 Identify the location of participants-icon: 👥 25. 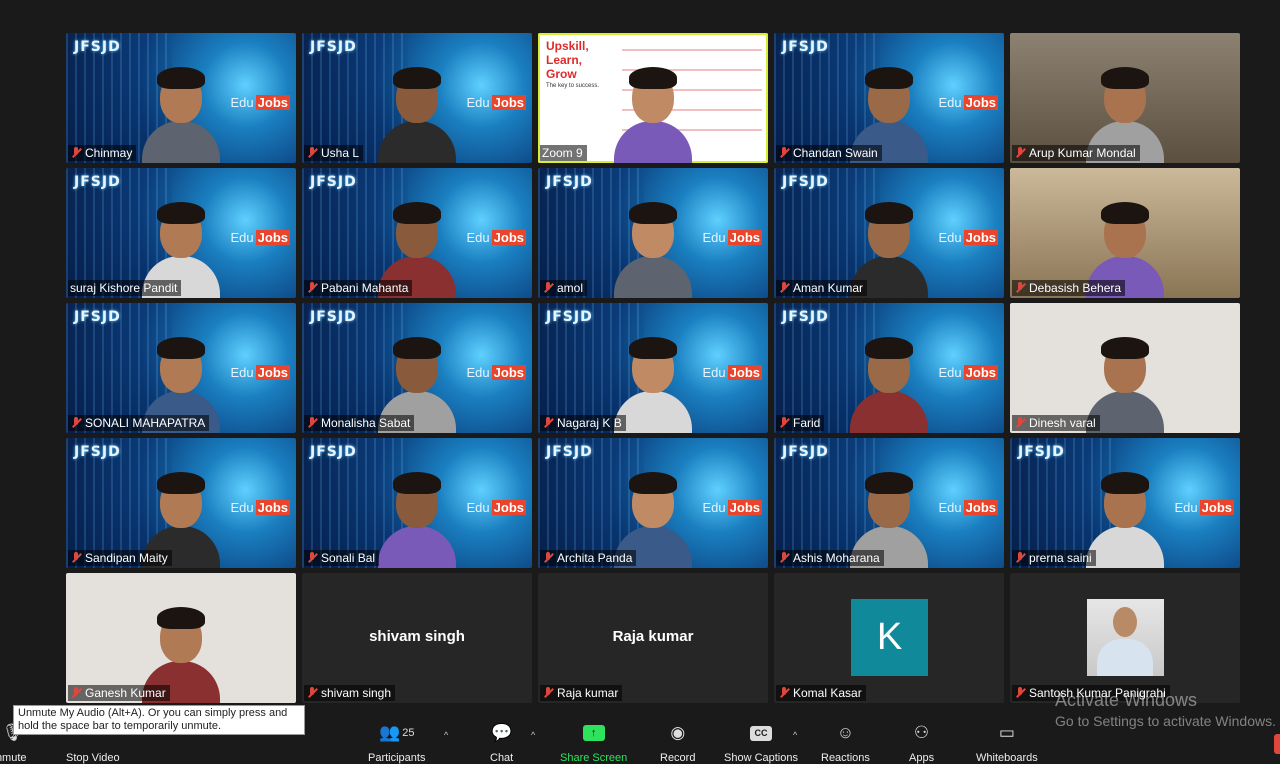
(397, 732).